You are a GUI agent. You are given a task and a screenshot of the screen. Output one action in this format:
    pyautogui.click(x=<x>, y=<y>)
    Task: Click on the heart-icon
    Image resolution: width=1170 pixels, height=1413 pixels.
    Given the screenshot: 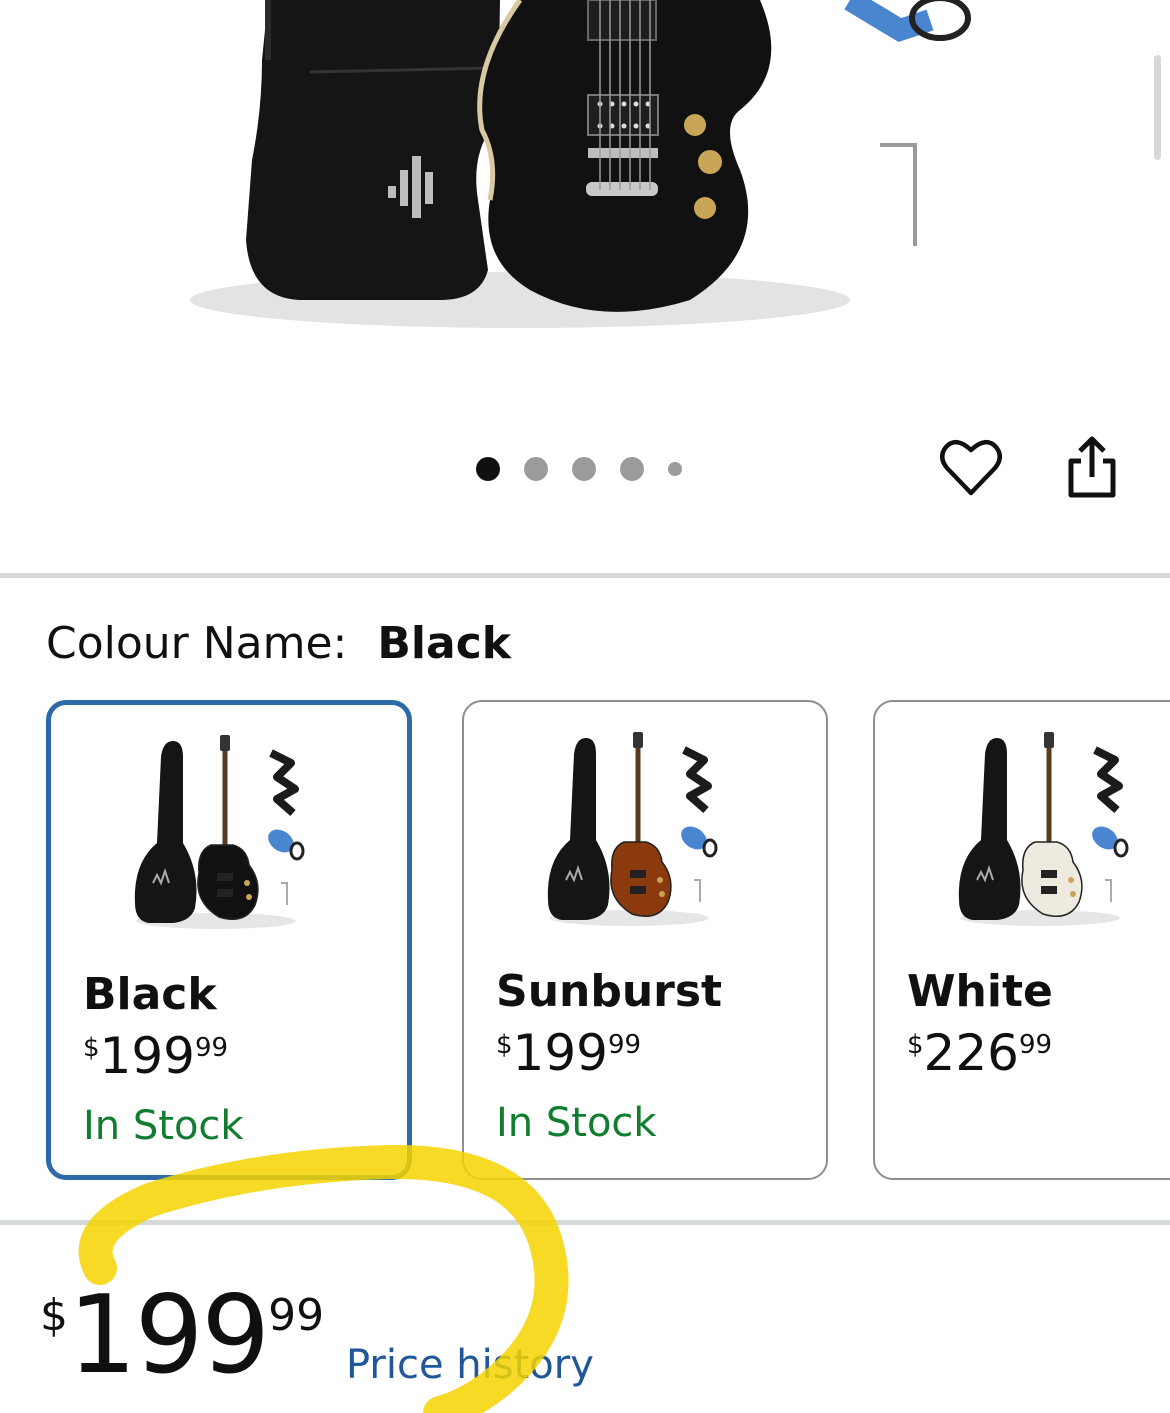 What is the action you would take?
    pyautogui.click(x=971, y=468)
    